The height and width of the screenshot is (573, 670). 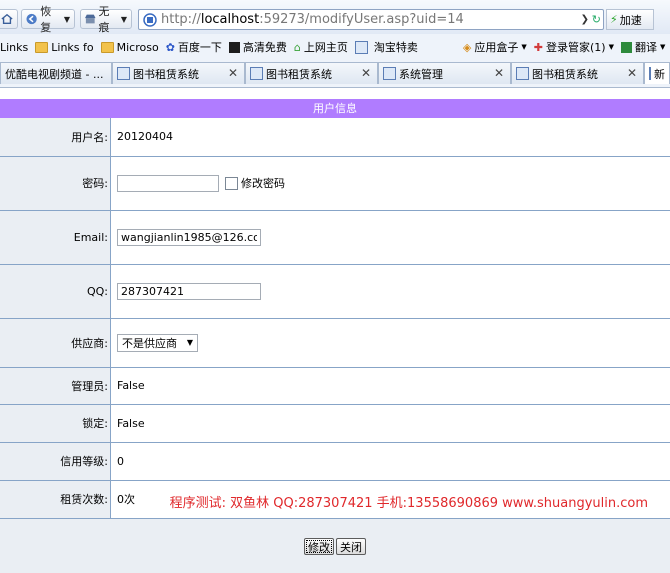 What do you see at coordinates (319, 546) in the screenshot?
I see `modify-button: 修改` at bounding box center [319, 546].